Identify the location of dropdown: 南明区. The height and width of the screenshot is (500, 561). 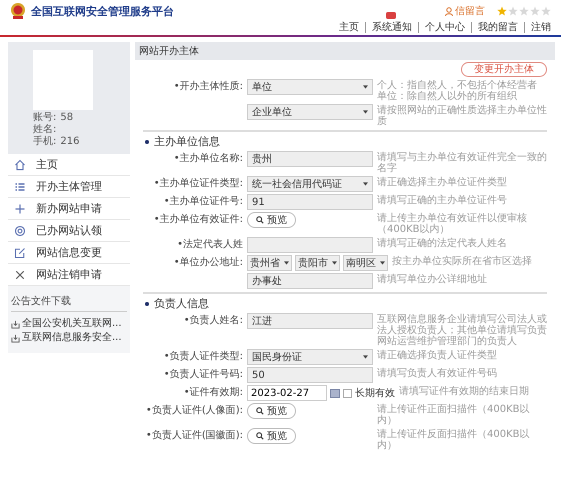
(365, 263).